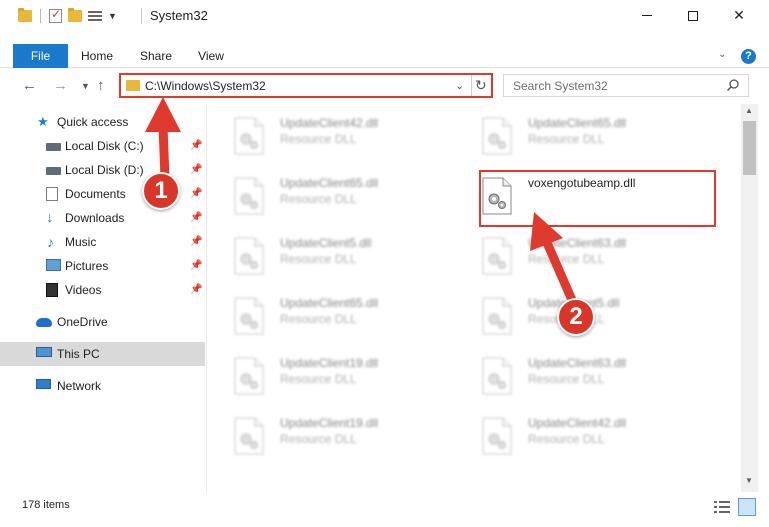  What do you see at coordinates (576, 317) in the screenshot?
I see `step-2-badge: 2` at bounding box center [576, 317].